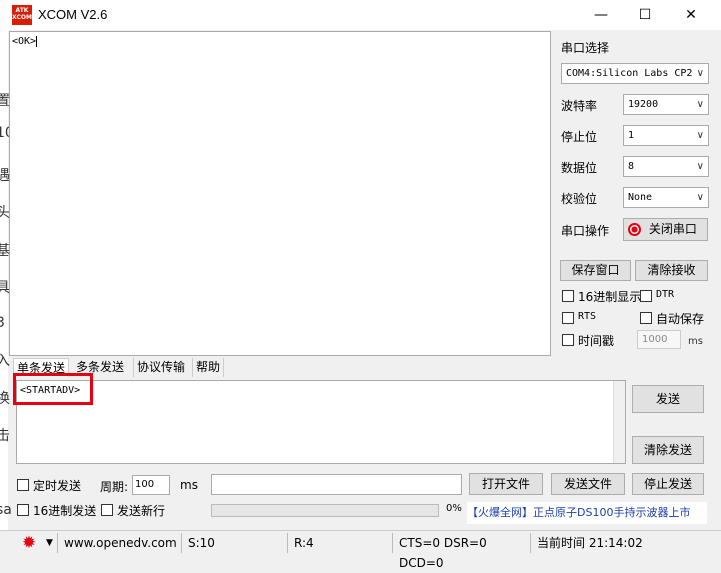 The width and height of the screenshot is (721, 573). I want to click on hex-send-label: 16进制发送, so click(65, 511).